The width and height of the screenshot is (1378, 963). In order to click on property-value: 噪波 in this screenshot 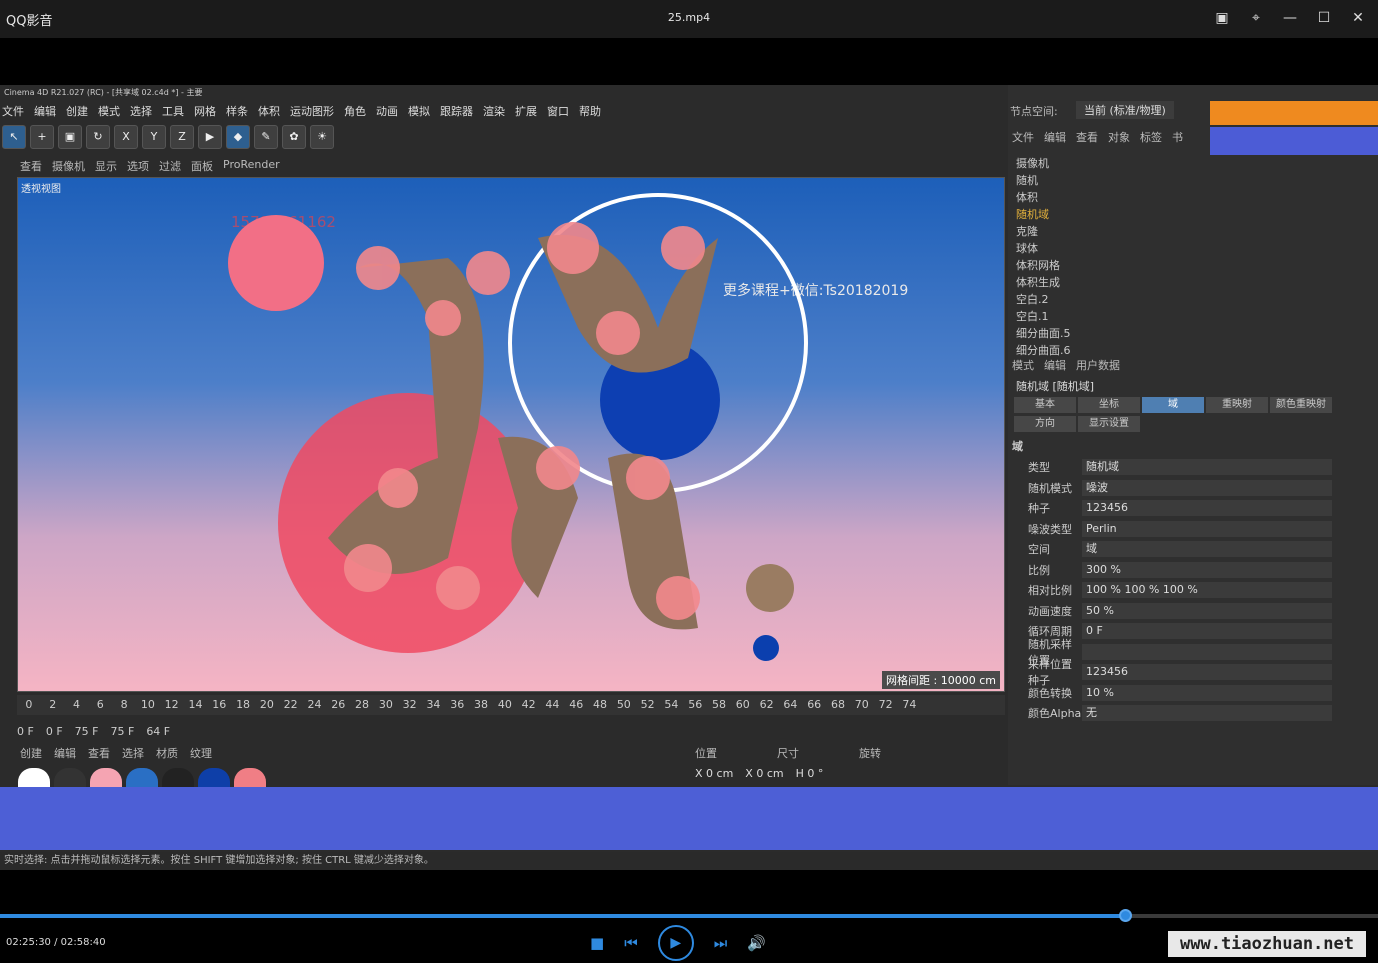, I will do `click(1207, 487)`.